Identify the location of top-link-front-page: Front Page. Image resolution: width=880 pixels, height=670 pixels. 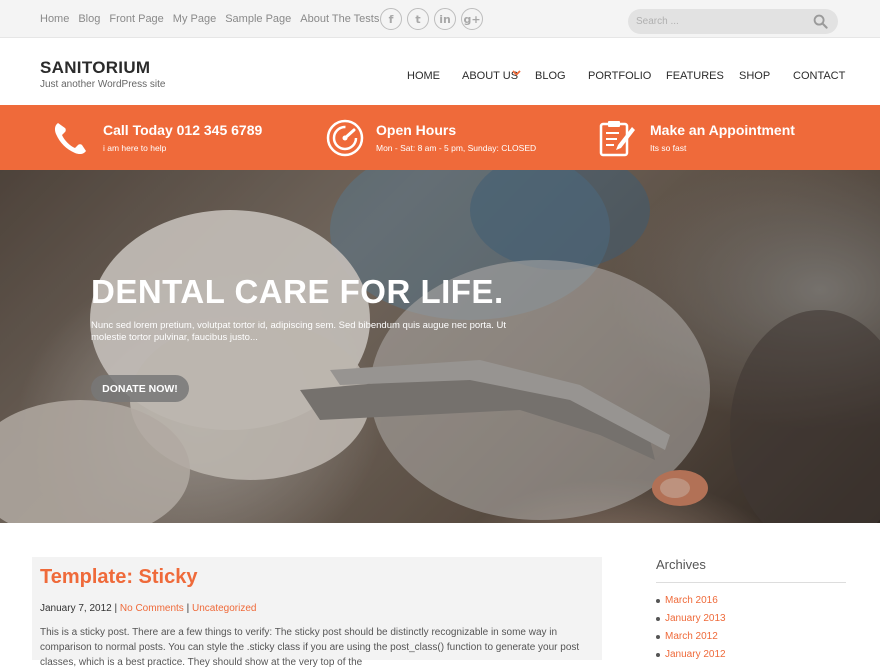
(136, 19).